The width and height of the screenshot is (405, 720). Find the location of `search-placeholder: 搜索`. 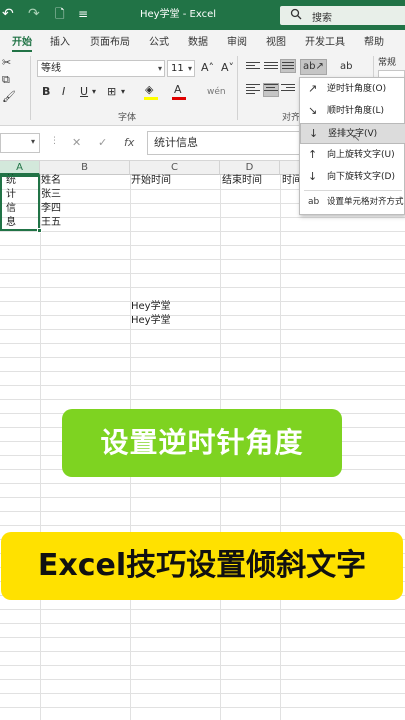

search-placeholder: 搜索 is located at coordinates (322, 18).